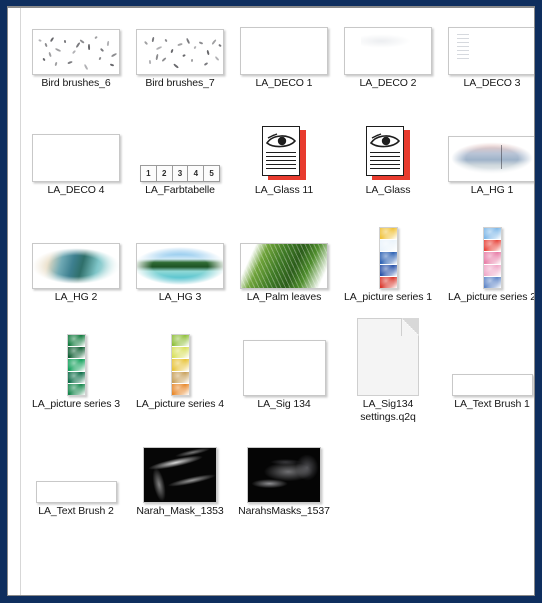  I want to click on file-item-label: Narah_Mask_1353, so click(180, 511).